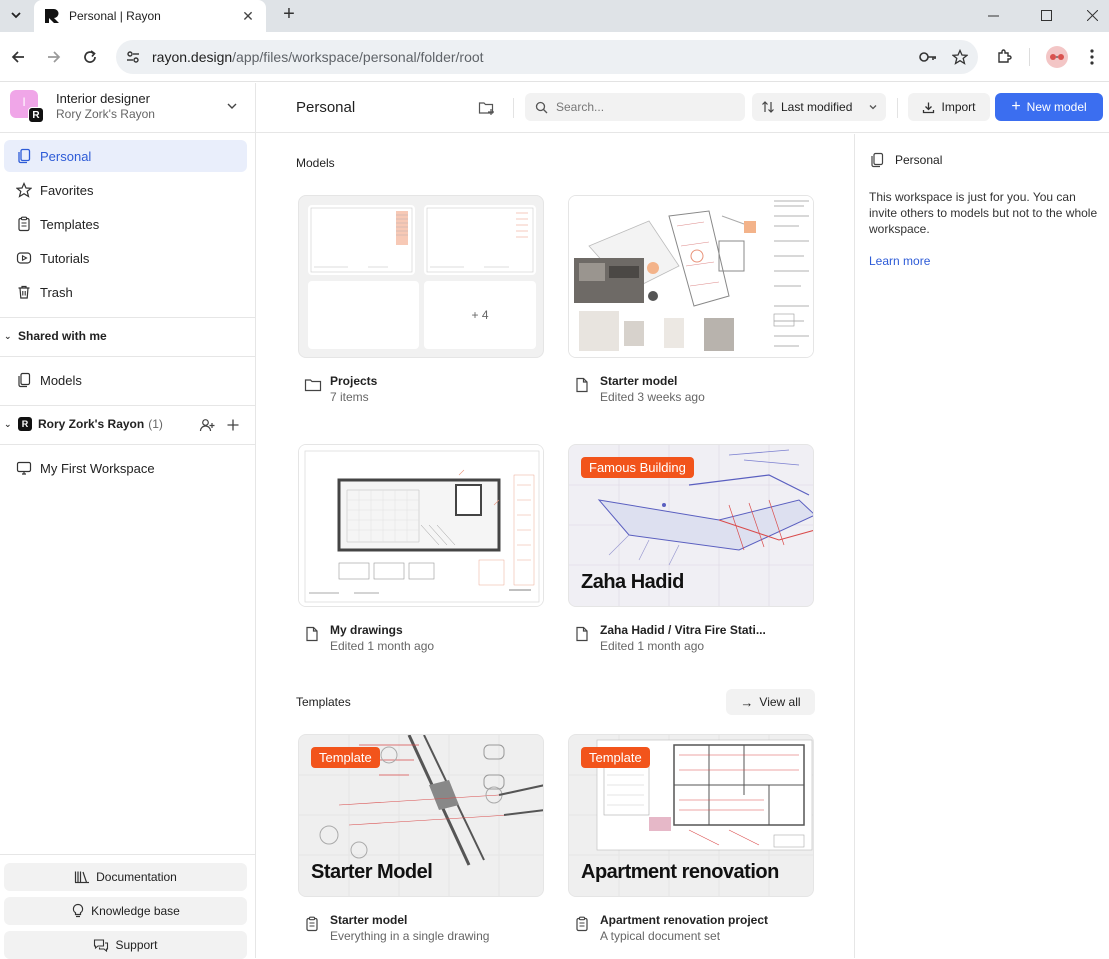  I want to click on reload-button, so click(90, 57).